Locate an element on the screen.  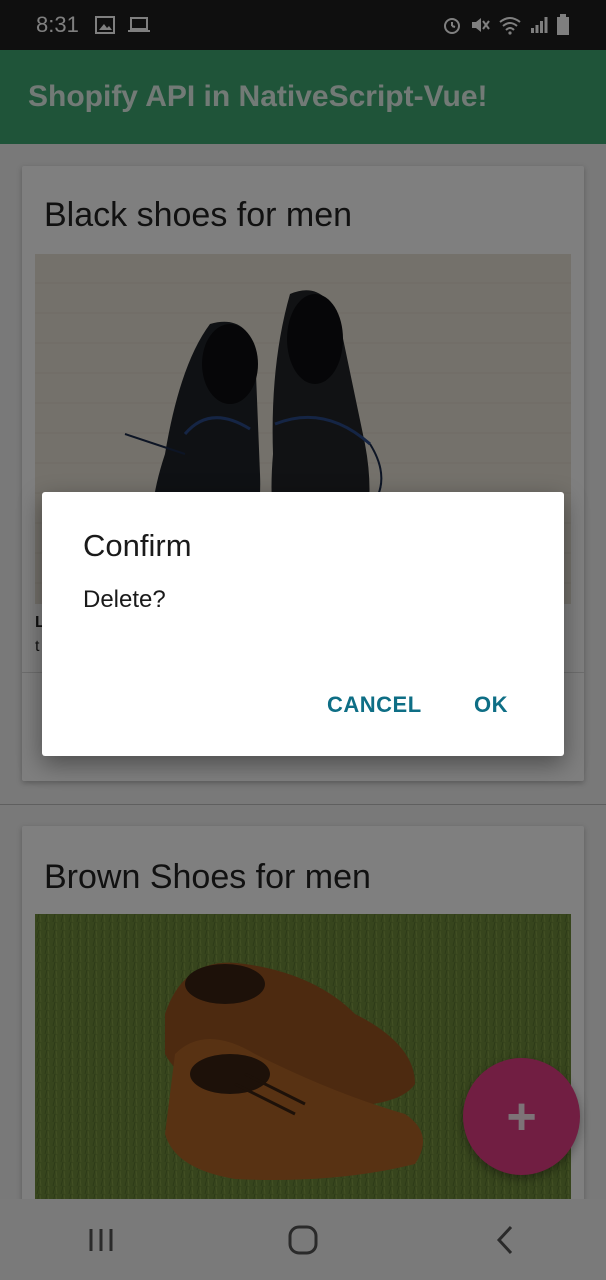
cancel-button: CANCEL is located at coordinates (374, 705).